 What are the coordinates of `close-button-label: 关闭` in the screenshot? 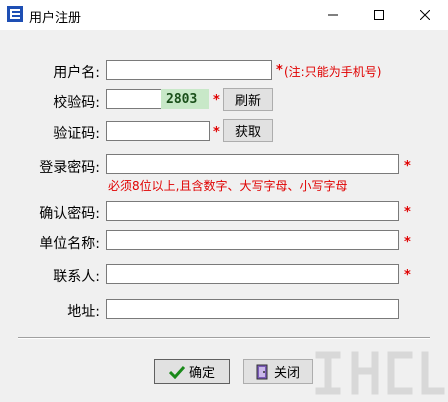 It's located at (286, 373).